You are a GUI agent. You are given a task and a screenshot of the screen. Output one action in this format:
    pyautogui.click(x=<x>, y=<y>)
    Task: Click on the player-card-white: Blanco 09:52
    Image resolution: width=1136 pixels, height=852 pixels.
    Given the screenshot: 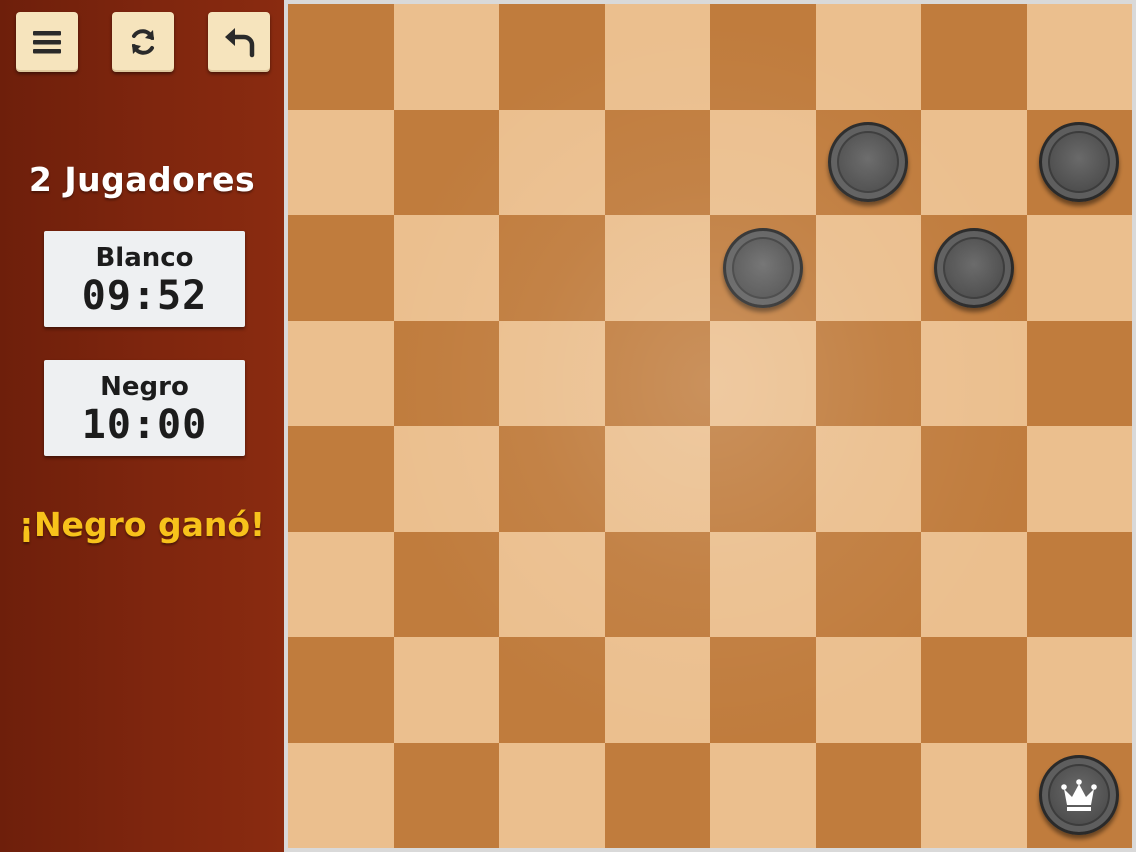 What is the action you would take?
    pyautogui.click(x=144, y=279)
    